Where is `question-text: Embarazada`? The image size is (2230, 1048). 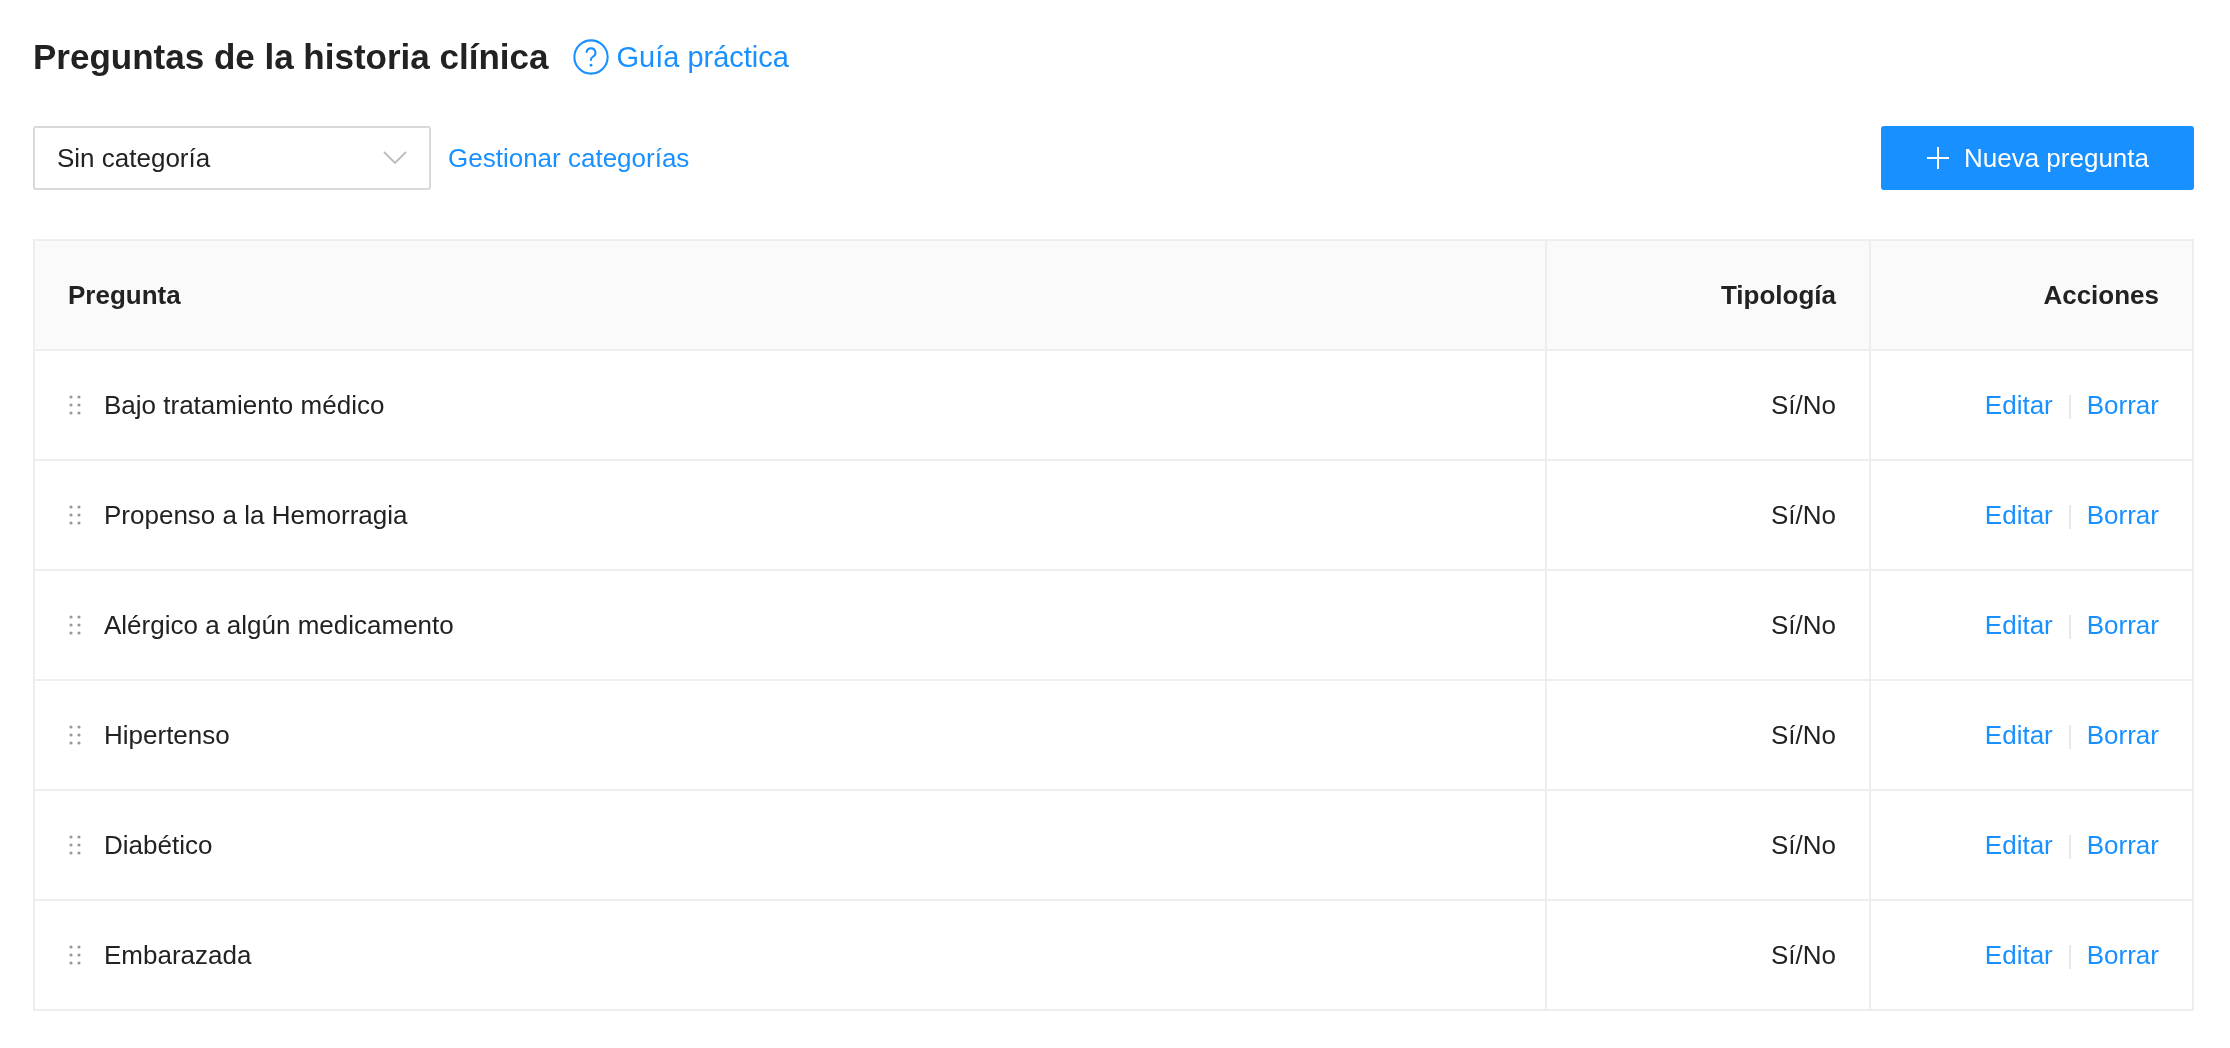
question-text: Embarazada is located at coordinates (178, 955).